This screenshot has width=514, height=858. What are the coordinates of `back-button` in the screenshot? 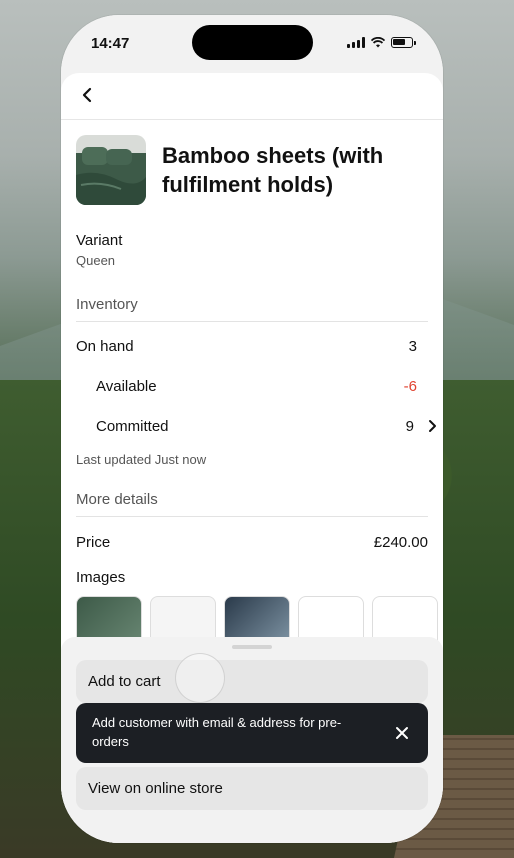 It's located at (87, 95).